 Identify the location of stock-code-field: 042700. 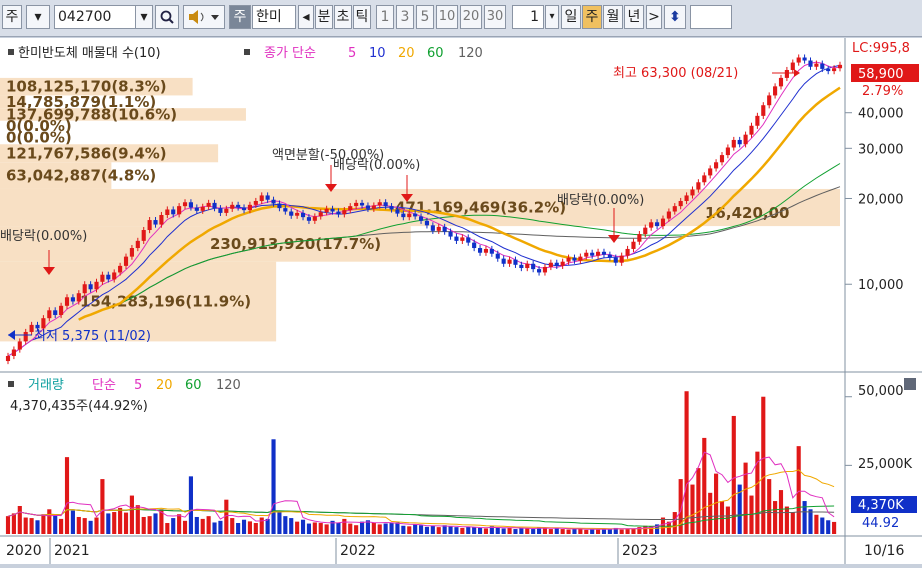
(95, 17).